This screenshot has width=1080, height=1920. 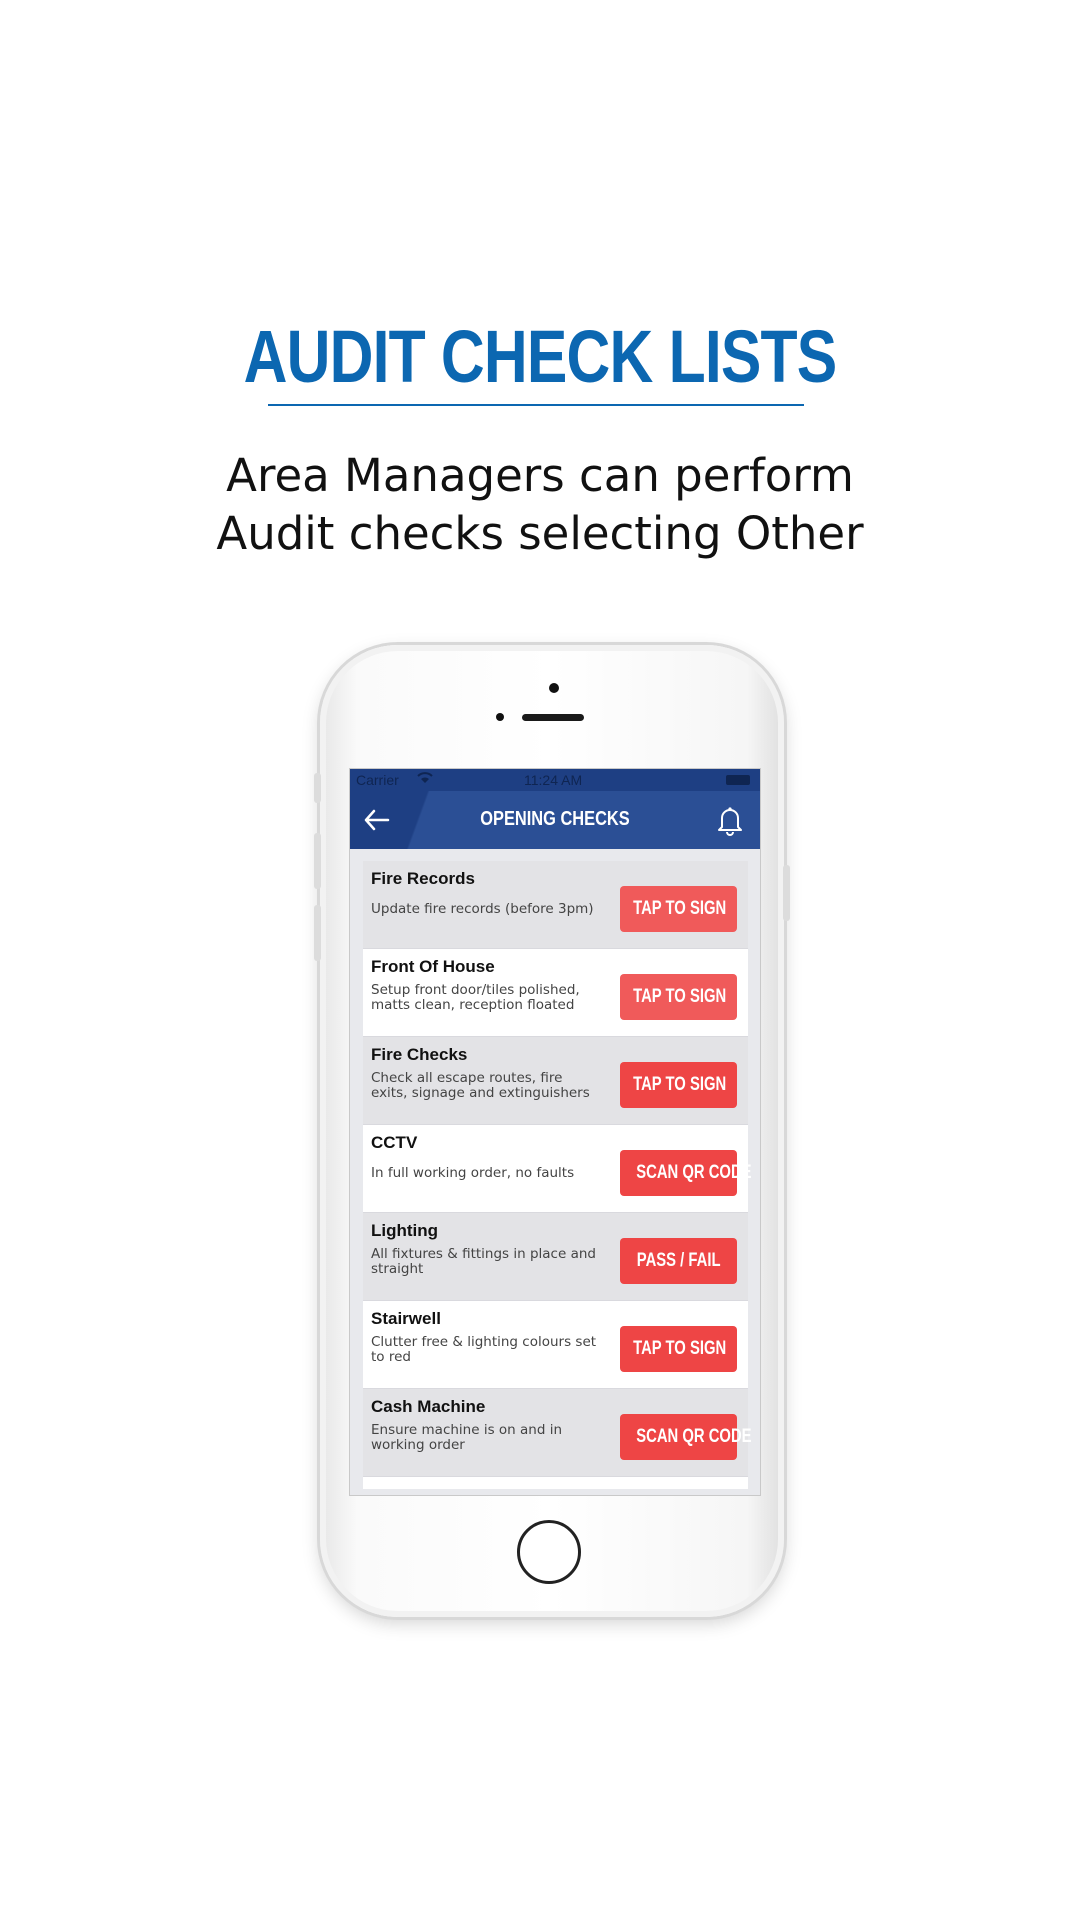 What do you see at coordinates (317, 788) in the screenshot?
I see `phone-side-button` at bounding box center [317, 788].